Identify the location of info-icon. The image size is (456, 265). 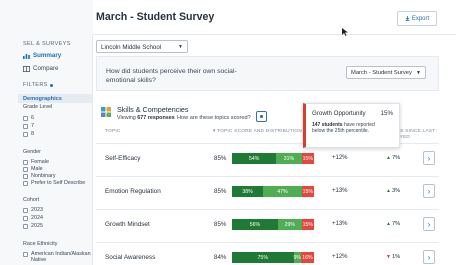
(261, 116).